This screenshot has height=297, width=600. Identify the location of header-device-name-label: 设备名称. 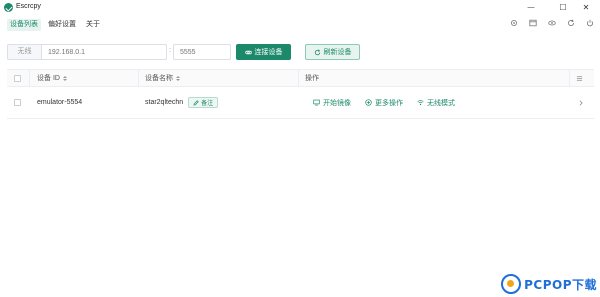
(159, 78).